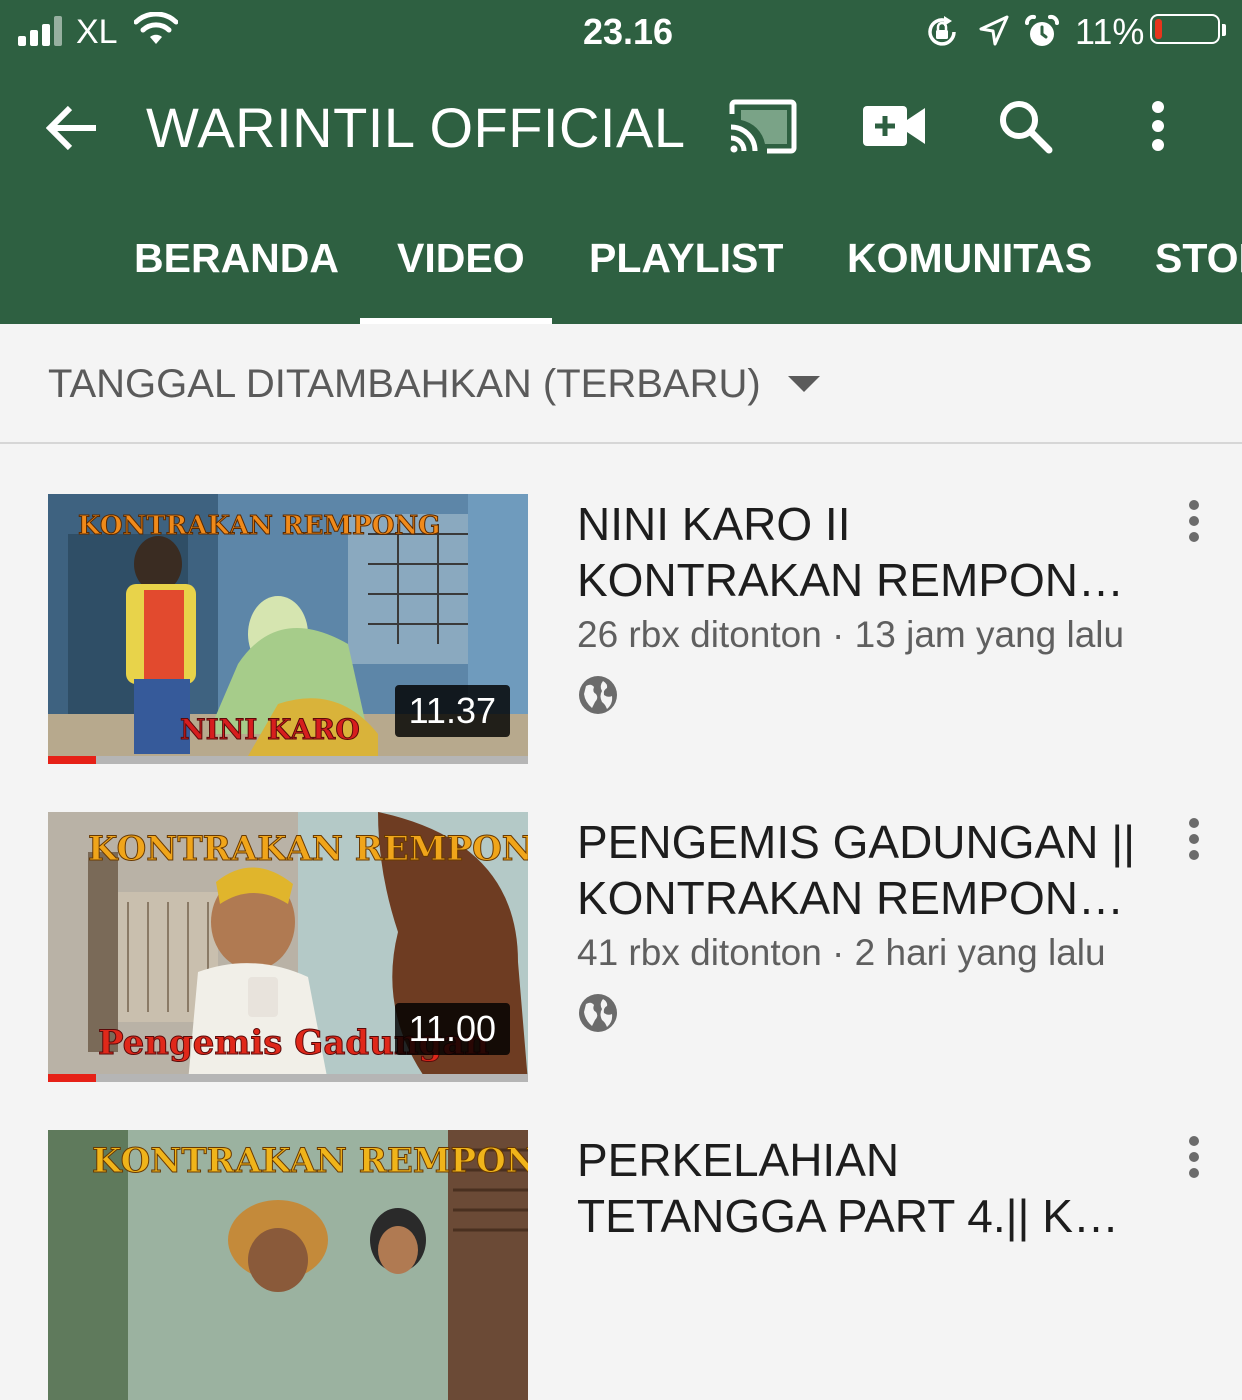 This screenshot has height=1400, width=1242. I want to click on sort-dropdown: TANGGAL DITAMBAHKAN (TERBARU), so click(404, 384).